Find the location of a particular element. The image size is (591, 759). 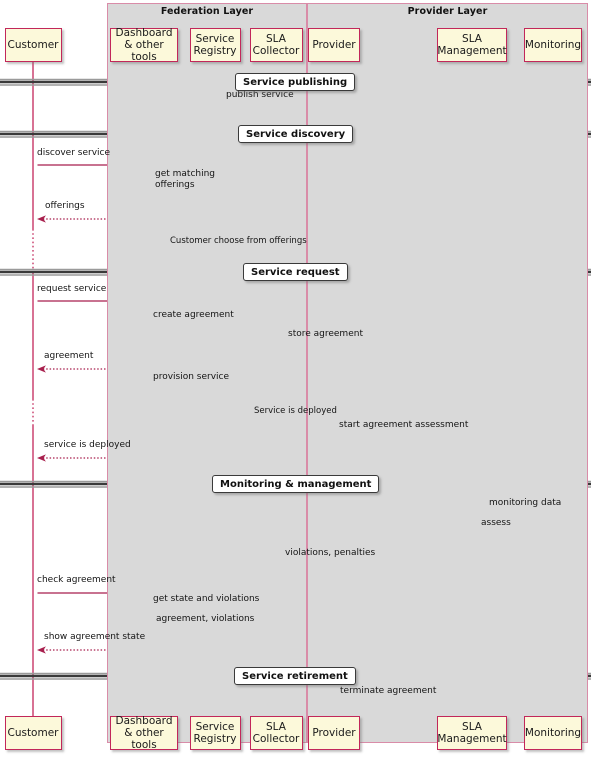

actor-sla-collector-label-bottom: SLA Collector is located at coordinates (276, 733).